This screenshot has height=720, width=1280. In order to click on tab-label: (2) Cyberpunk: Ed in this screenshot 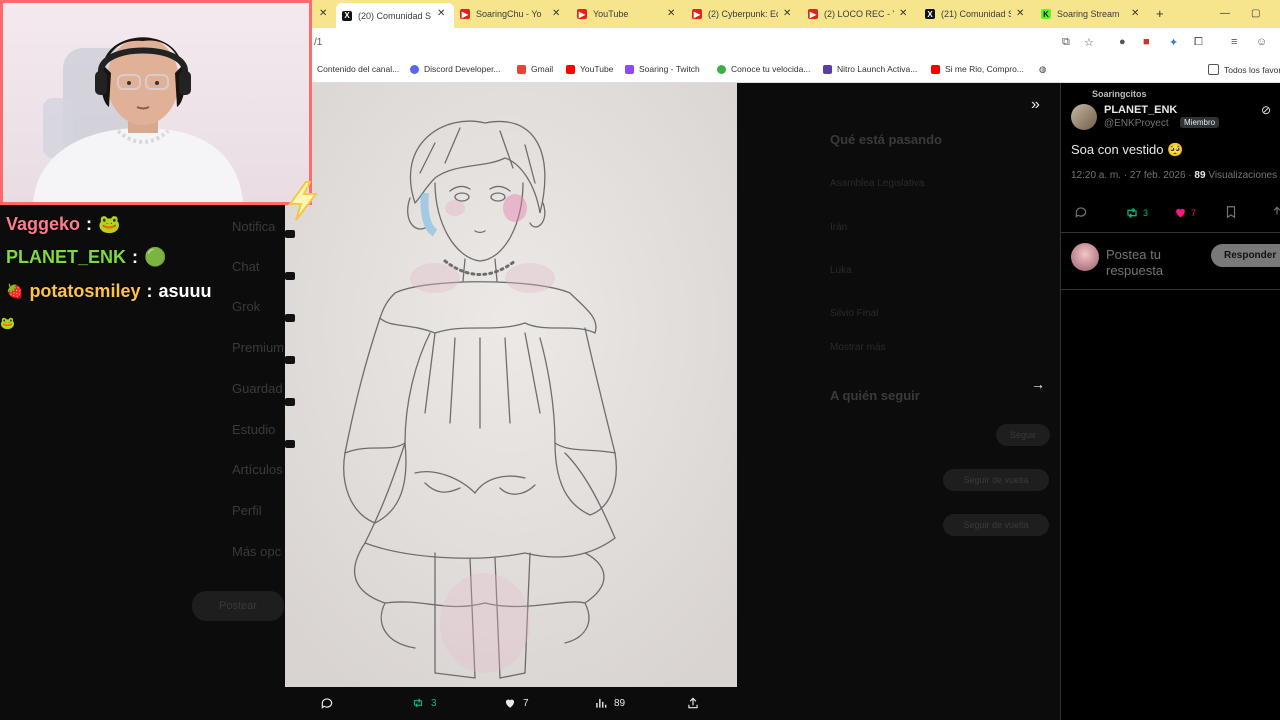, I will do `click(743, 14)`.